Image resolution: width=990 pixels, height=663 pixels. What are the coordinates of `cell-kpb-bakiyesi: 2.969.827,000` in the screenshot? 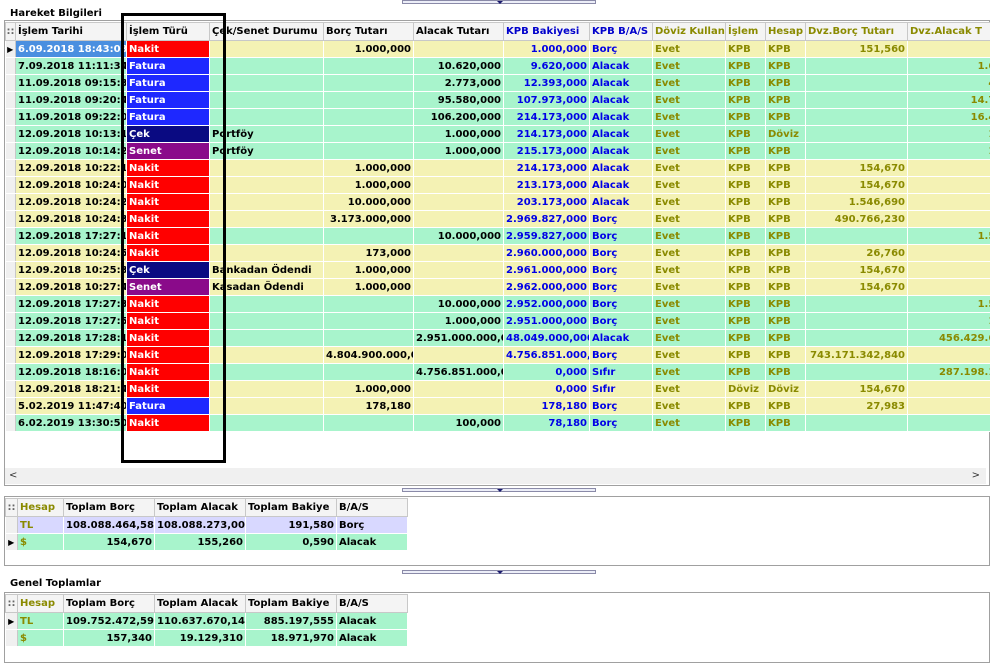 It's located at (546, 219).